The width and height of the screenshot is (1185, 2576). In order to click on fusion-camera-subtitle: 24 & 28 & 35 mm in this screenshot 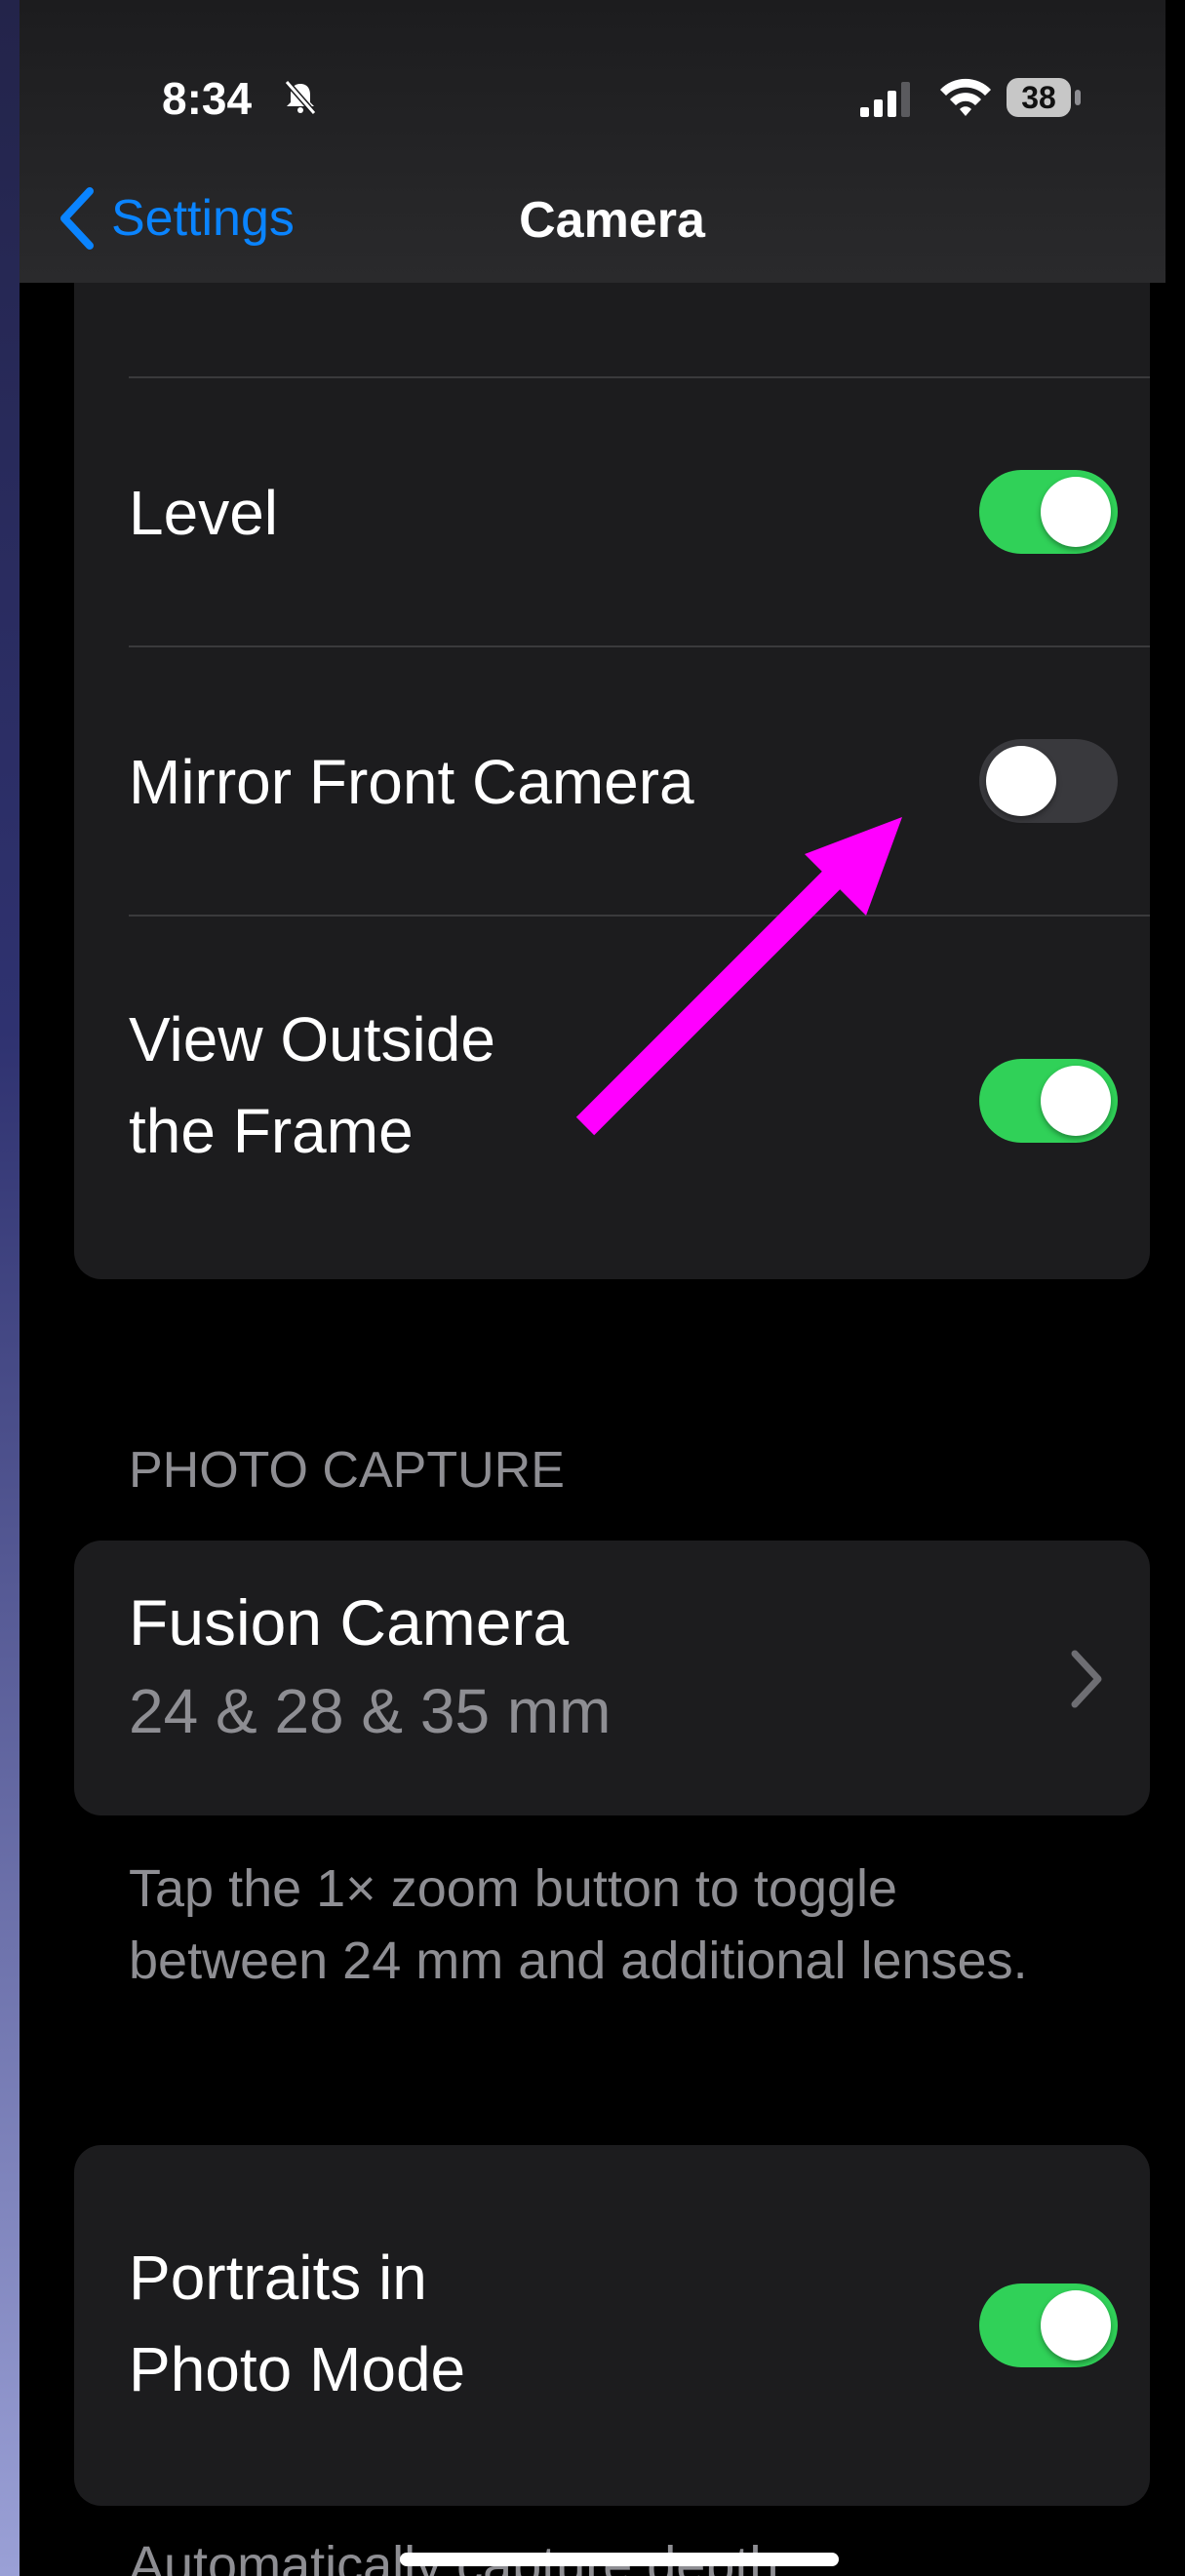, I will do `click(370, 1711)`.